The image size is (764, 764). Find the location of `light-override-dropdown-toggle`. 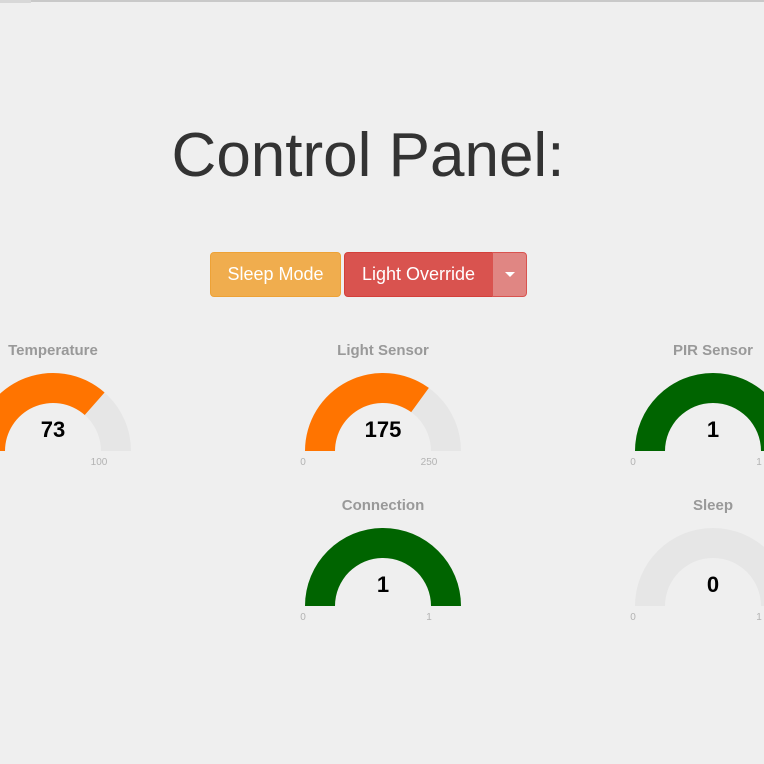

light-override-dropdown-toggle is located at coordinates (509, 274).